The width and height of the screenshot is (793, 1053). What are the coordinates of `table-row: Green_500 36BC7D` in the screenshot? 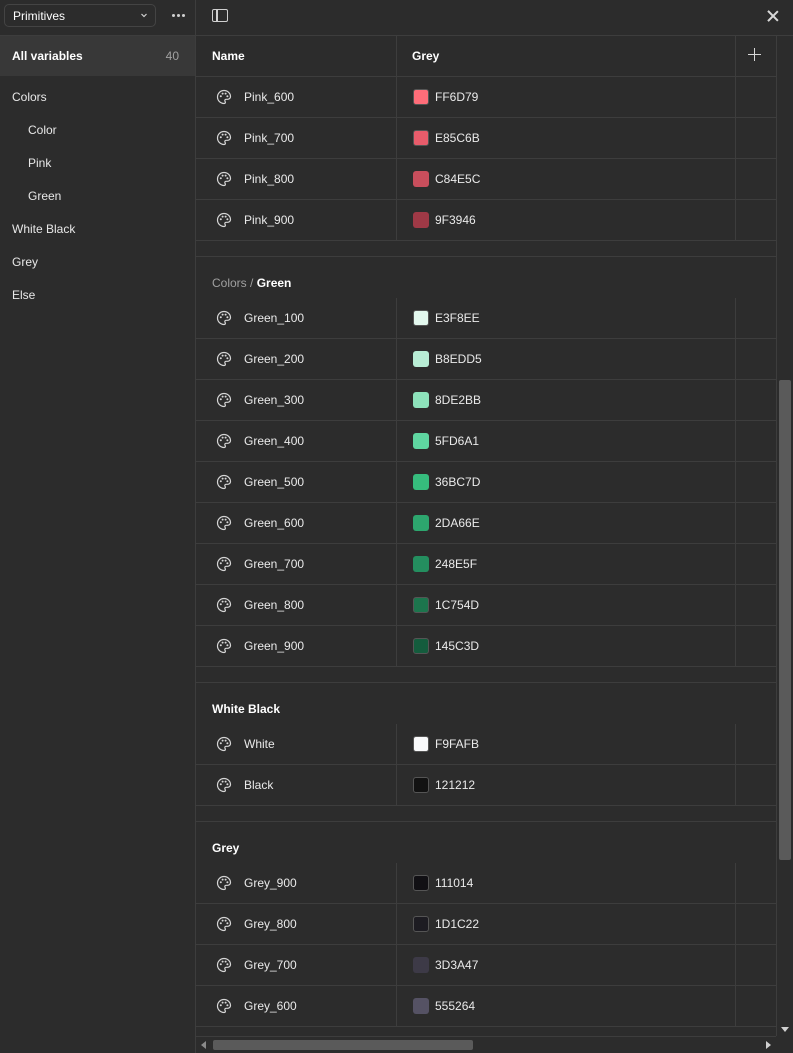 It's located at (486, 482).